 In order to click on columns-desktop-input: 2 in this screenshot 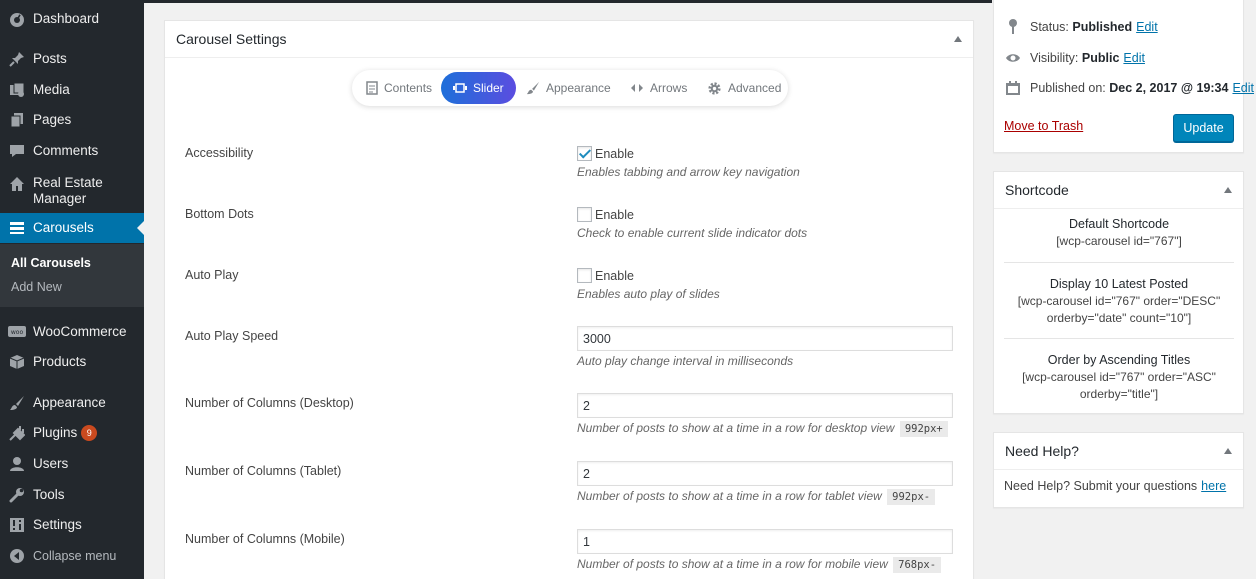, I will do `click(765, 405)`.